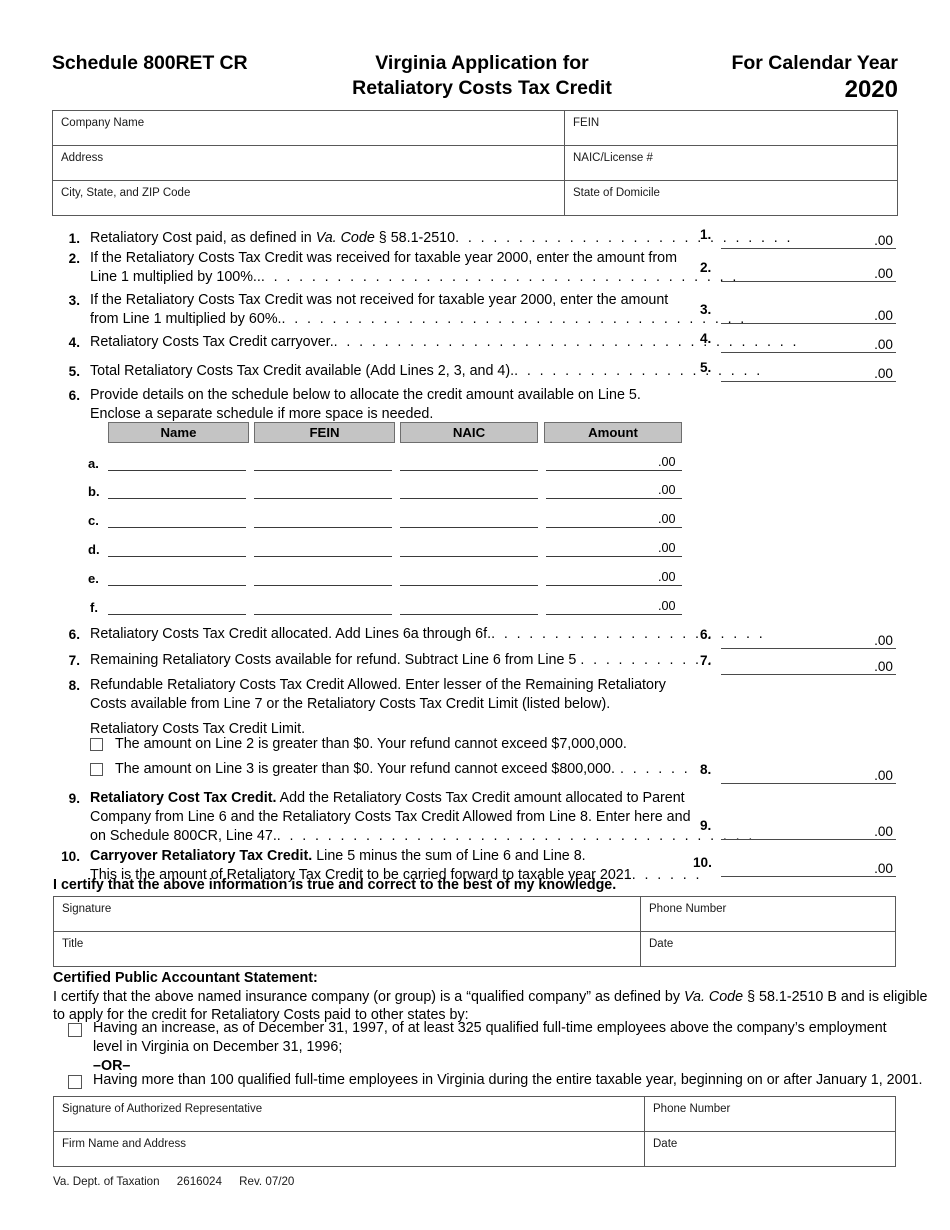 This screenshot has width=950, height=1230. Describe the element at coordinates (178, 432) in the screenshot. I see `schedule-column-name: Name` at that location.